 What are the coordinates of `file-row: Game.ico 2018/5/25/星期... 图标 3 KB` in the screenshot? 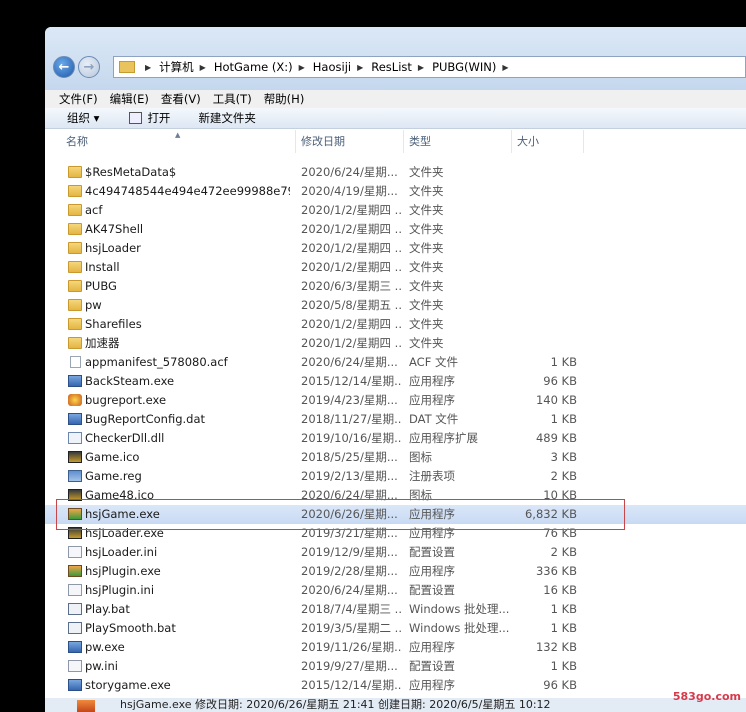 It's located at (395, 457).